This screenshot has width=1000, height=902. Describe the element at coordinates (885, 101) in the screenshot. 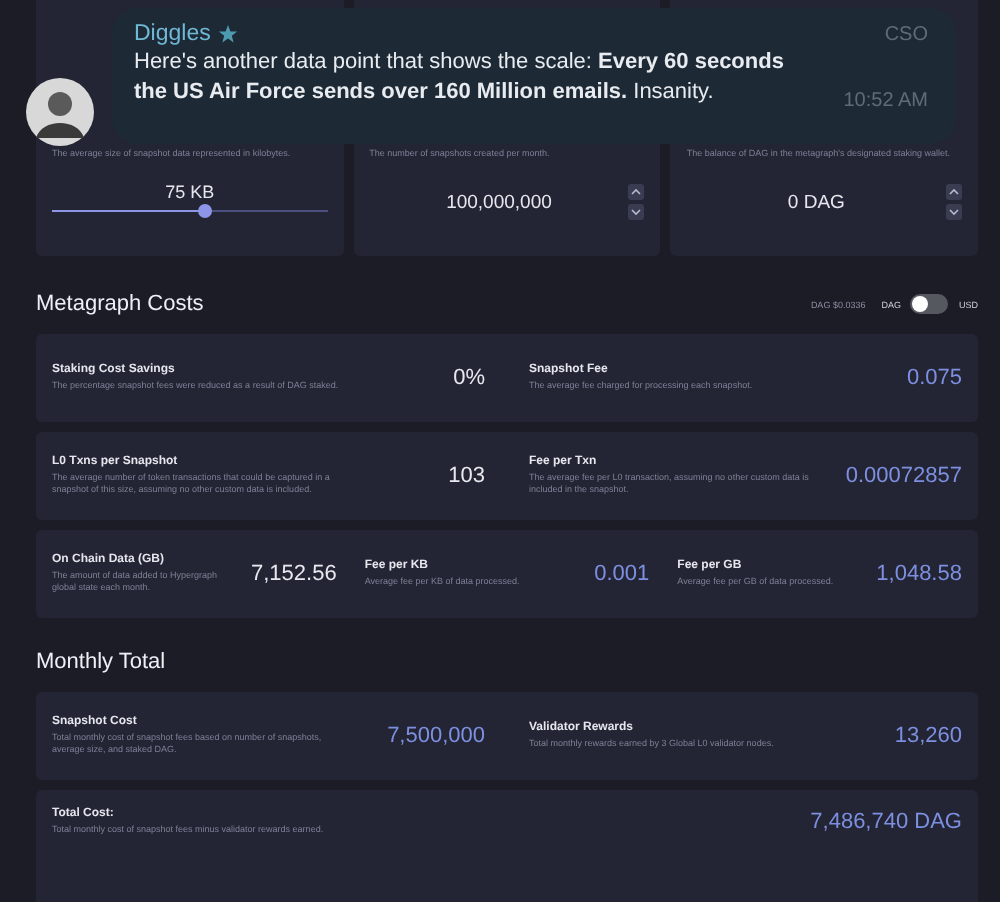

I see `message-time: 10:52 AM` at that location.